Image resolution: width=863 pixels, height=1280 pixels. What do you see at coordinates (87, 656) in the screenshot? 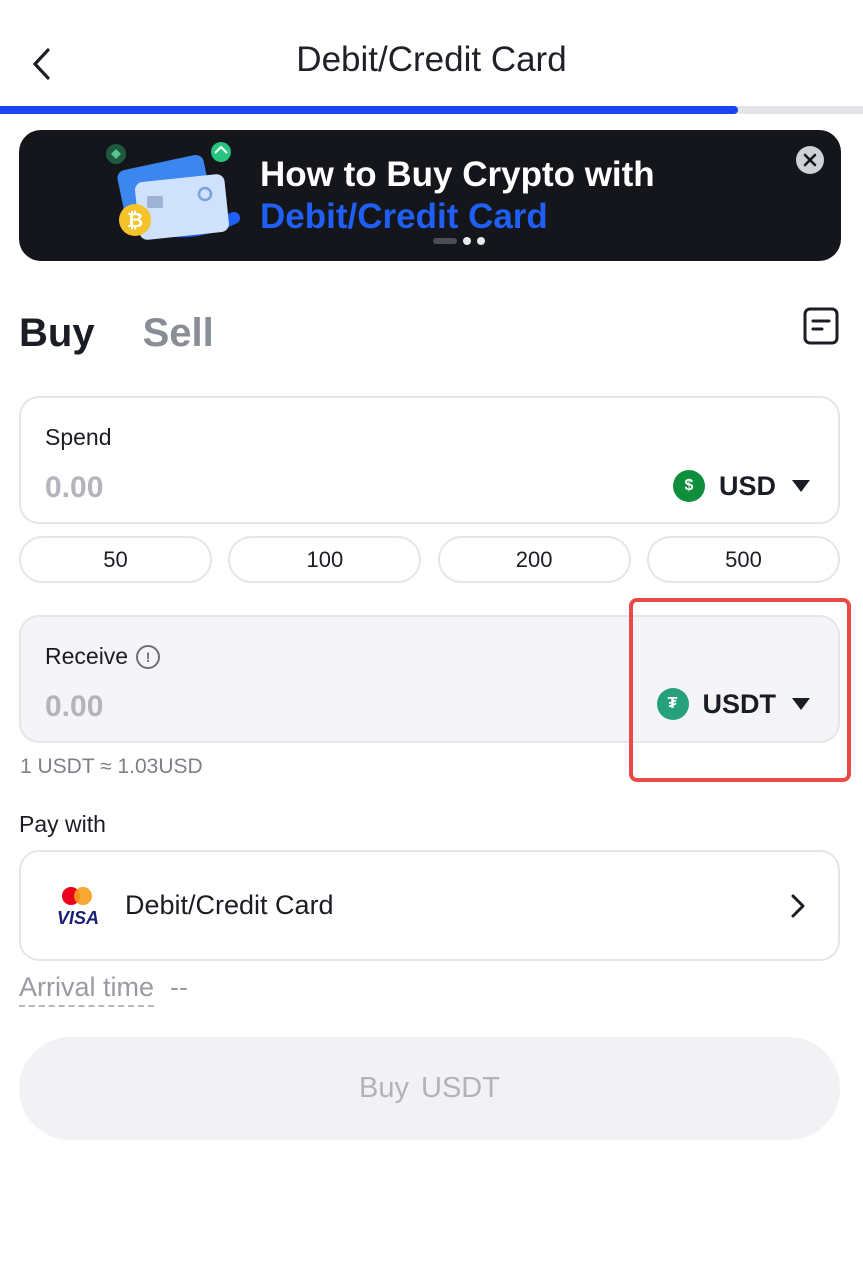
I see `receive-label-text: Receive` at bounding box center [87, 656].